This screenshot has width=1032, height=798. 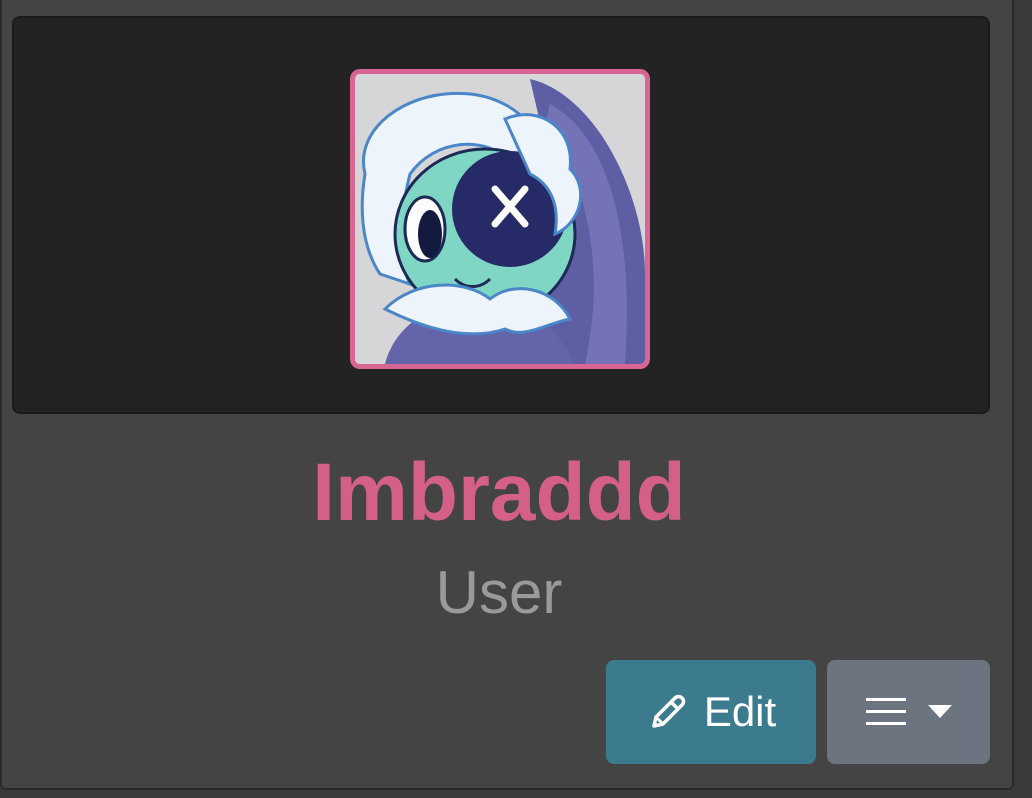 I want to click on caret-down-icon, so click(x=939, y=711).